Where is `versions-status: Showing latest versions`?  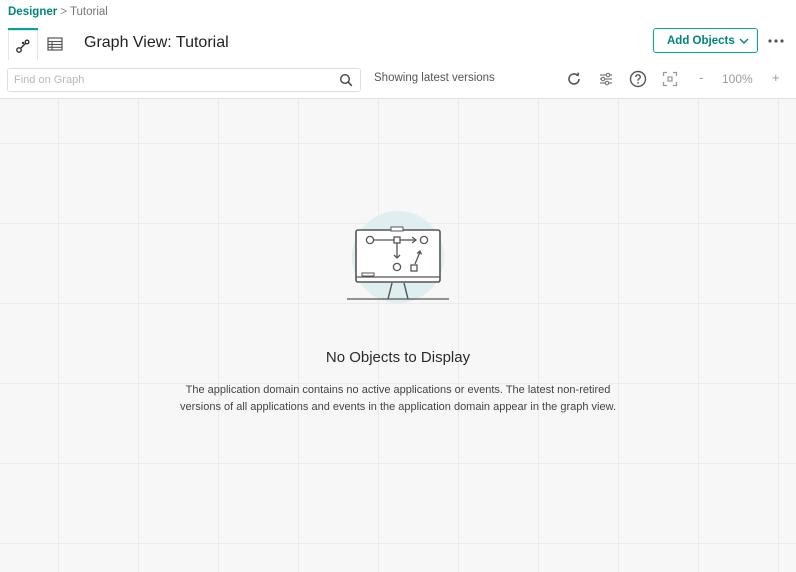
versions-status: Showing latest versions is located at coordinates (434, 78).